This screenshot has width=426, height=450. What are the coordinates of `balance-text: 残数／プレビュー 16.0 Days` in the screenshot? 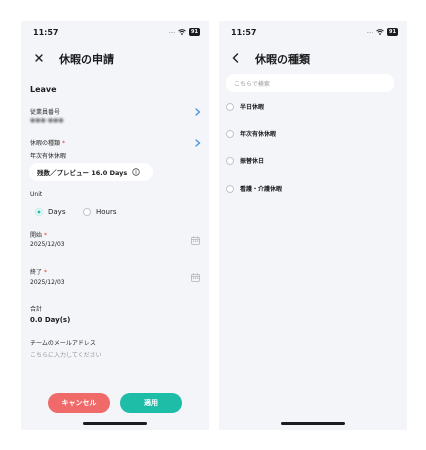 It's located at (82, 173).